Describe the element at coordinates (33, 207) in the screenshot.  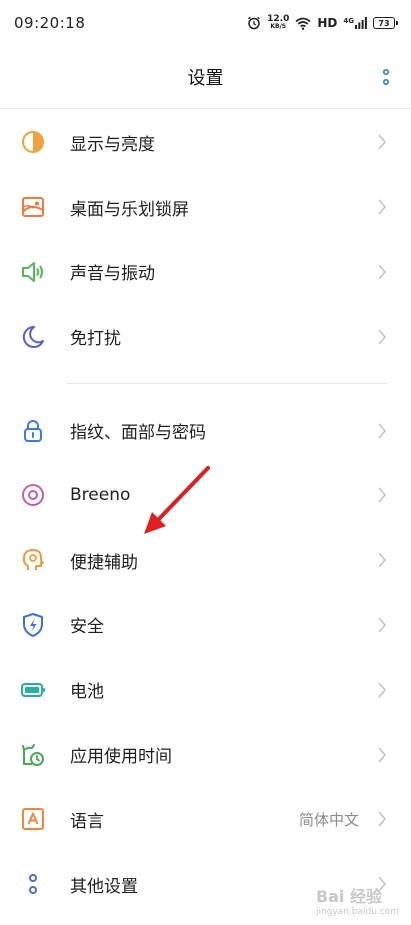
I see `wallpaper-icon` at that location.